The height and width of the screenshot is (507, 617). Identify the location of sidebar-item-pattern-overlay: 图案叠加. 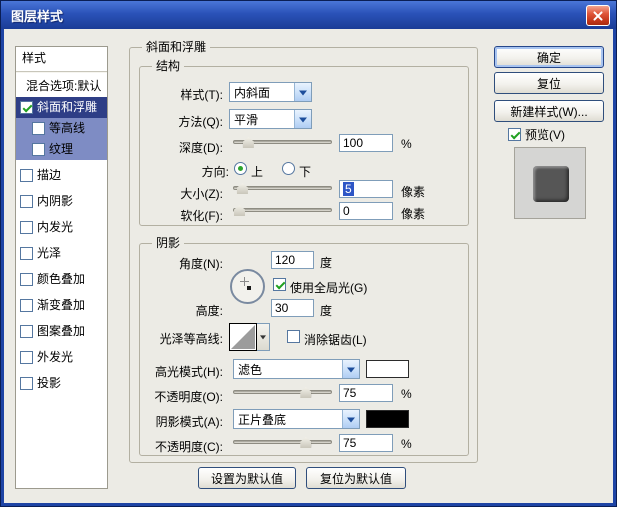
(61, 331).